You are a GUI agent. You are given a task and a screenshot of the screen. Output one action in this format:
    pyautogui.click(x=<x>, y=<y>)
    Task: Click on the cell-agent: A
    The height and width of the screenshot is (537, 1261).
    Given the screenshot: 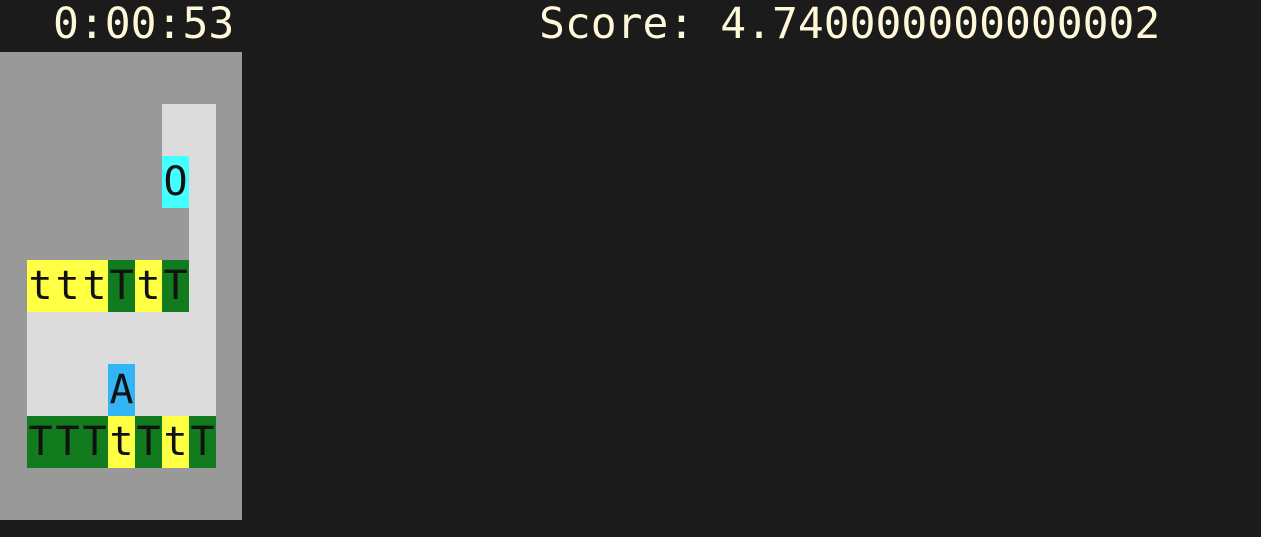 What is the action you would take?
    pyautogui.click(x=121, y=390)
    